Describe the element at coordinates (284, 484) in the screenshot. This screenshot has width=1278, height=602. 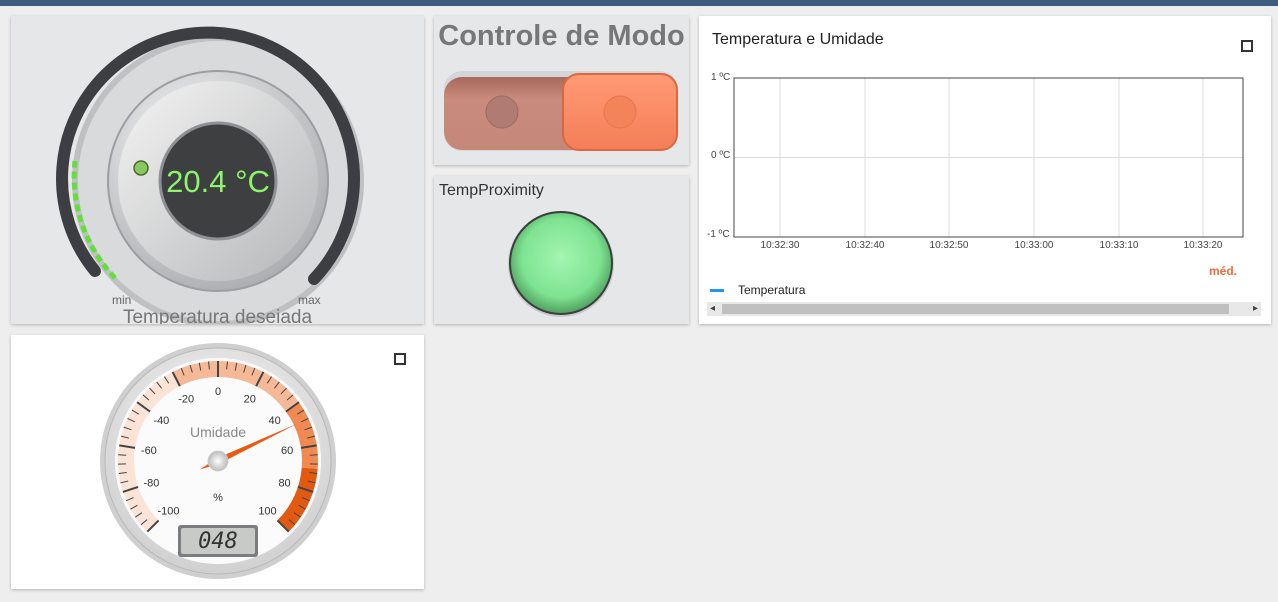
I see `gauge-tick-label: 80` at that location.